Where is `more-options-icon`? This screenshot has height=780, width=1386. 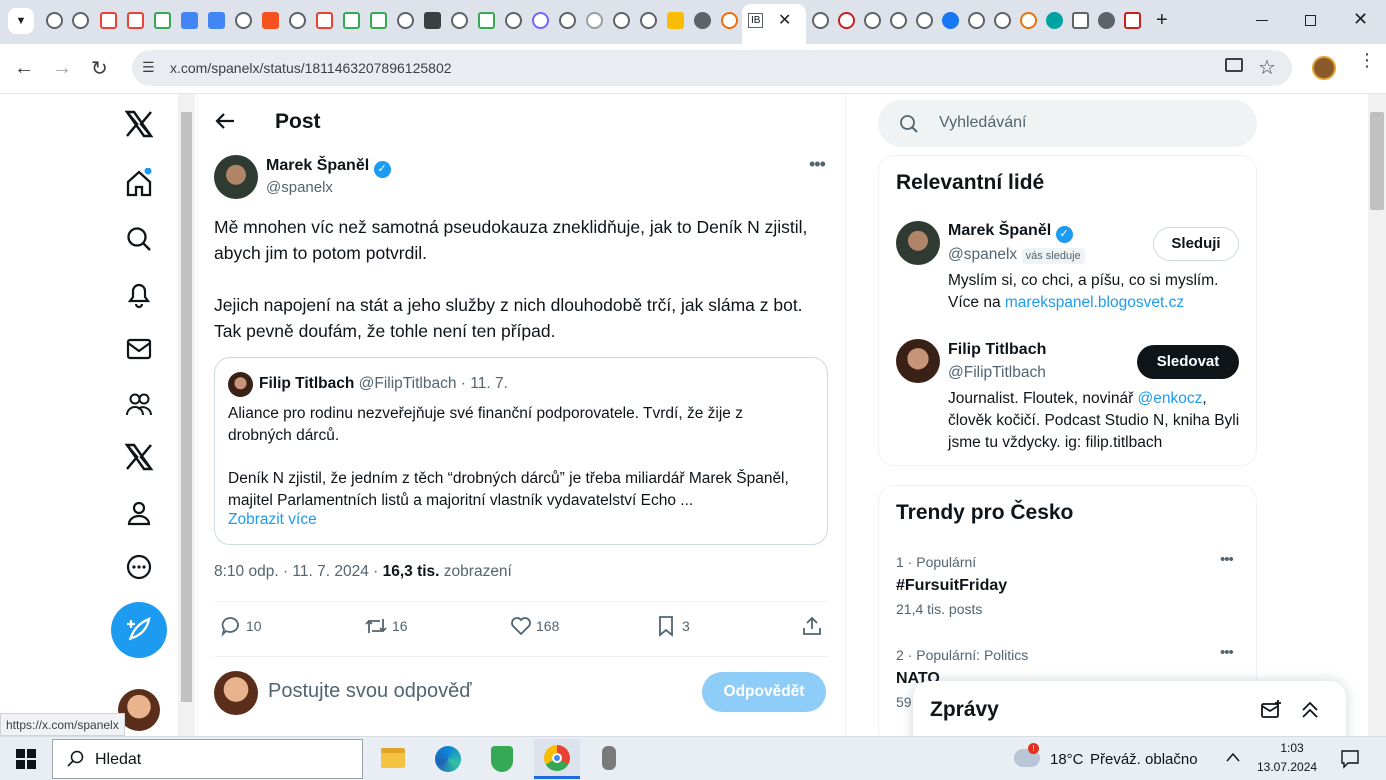
more-options-icon is located at coordinates (139, 567).